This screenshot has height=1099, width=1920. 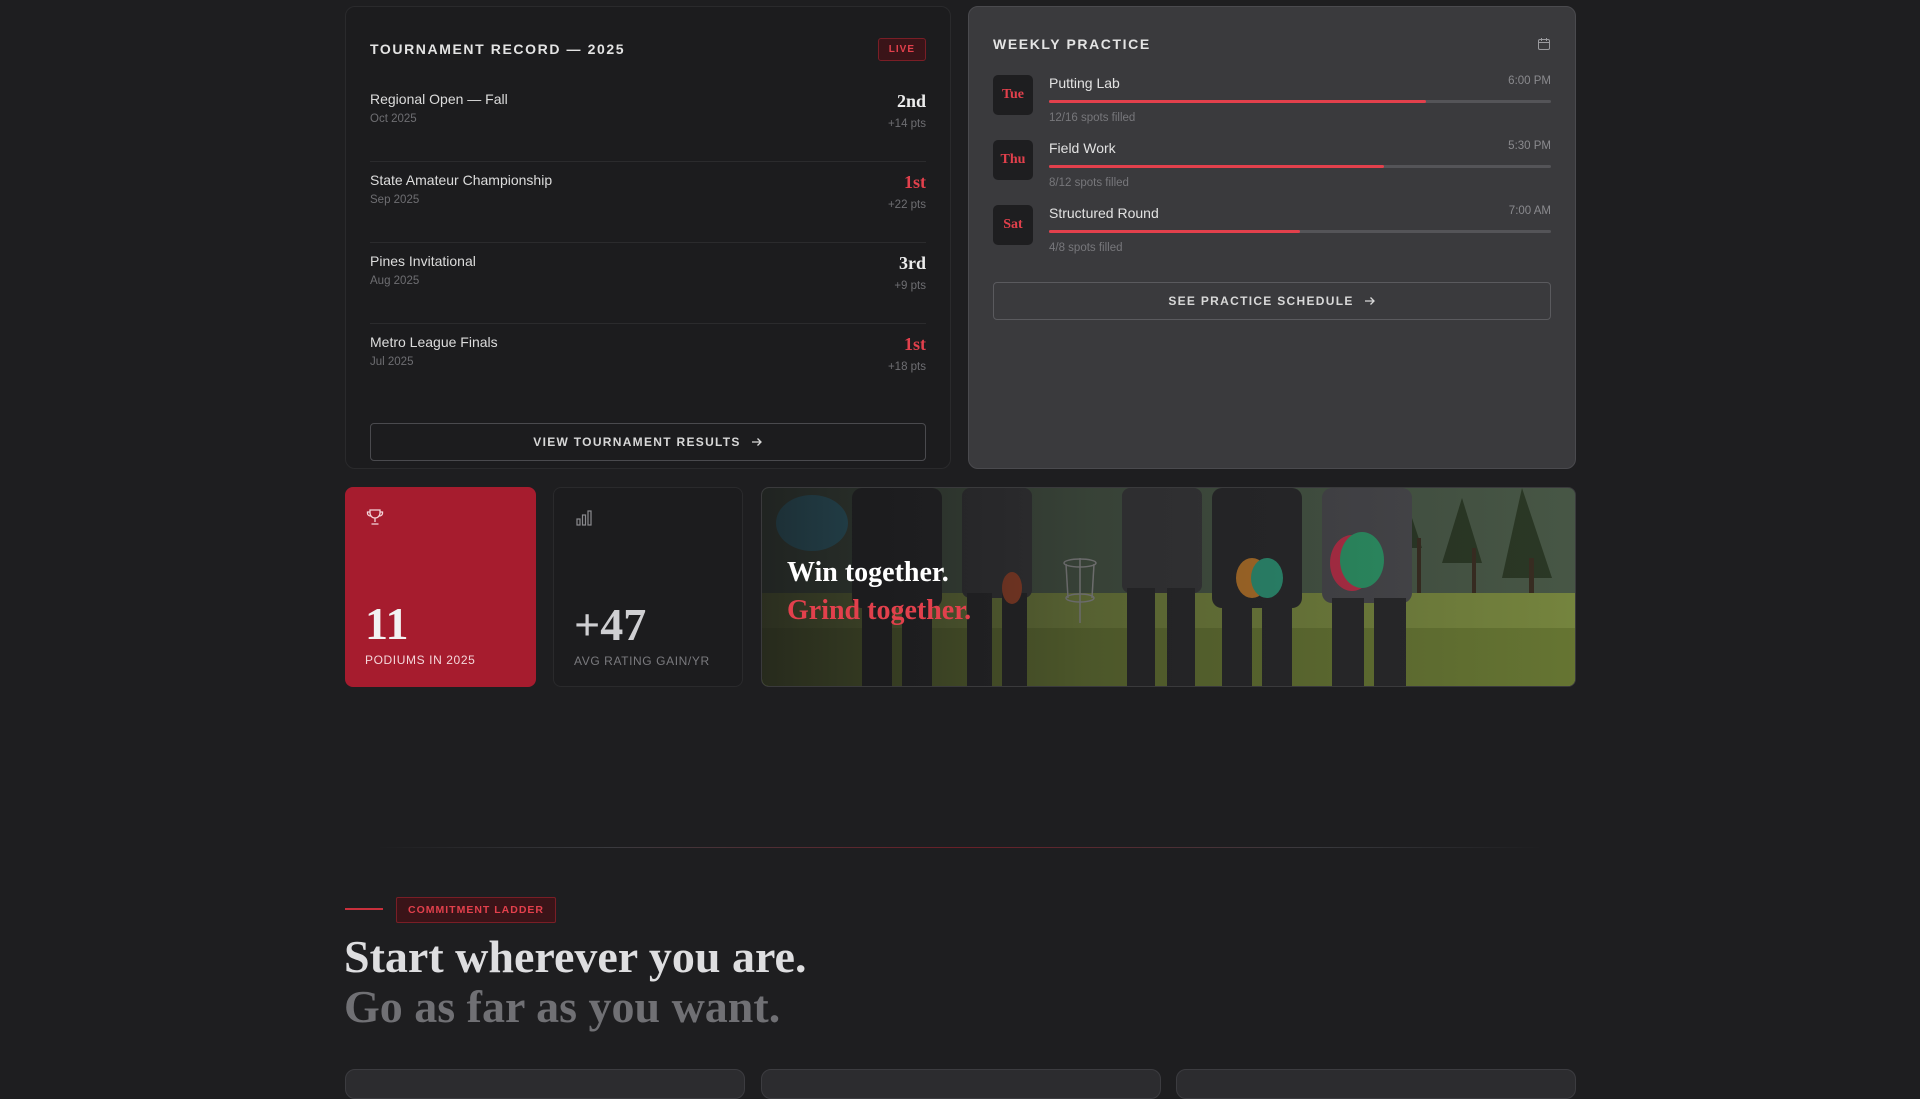 What do you see at coordinates (395, 281) in the screenshot?
I see `tournament-date: Aug 2025` at bounding box center [395, 281].